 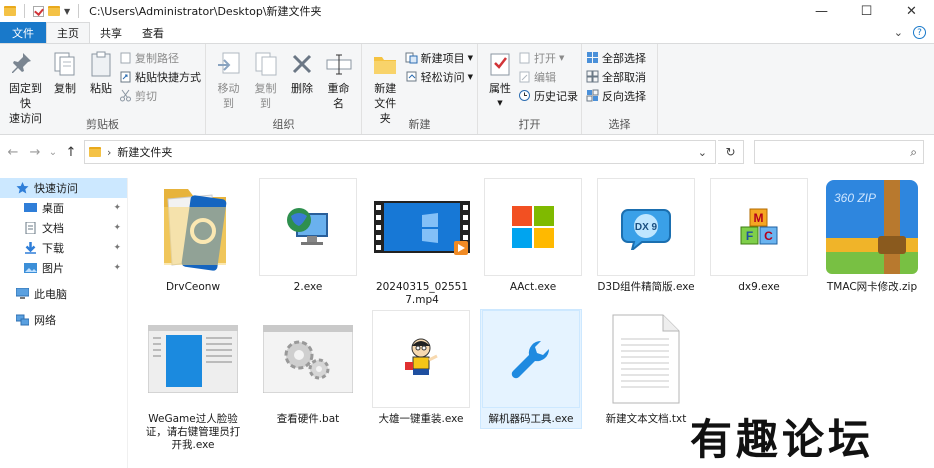 What do you see at coordinates (548, 57) in the screenshot?
I see `open-button: 打开 ▼` at bounding box center [548, 57].